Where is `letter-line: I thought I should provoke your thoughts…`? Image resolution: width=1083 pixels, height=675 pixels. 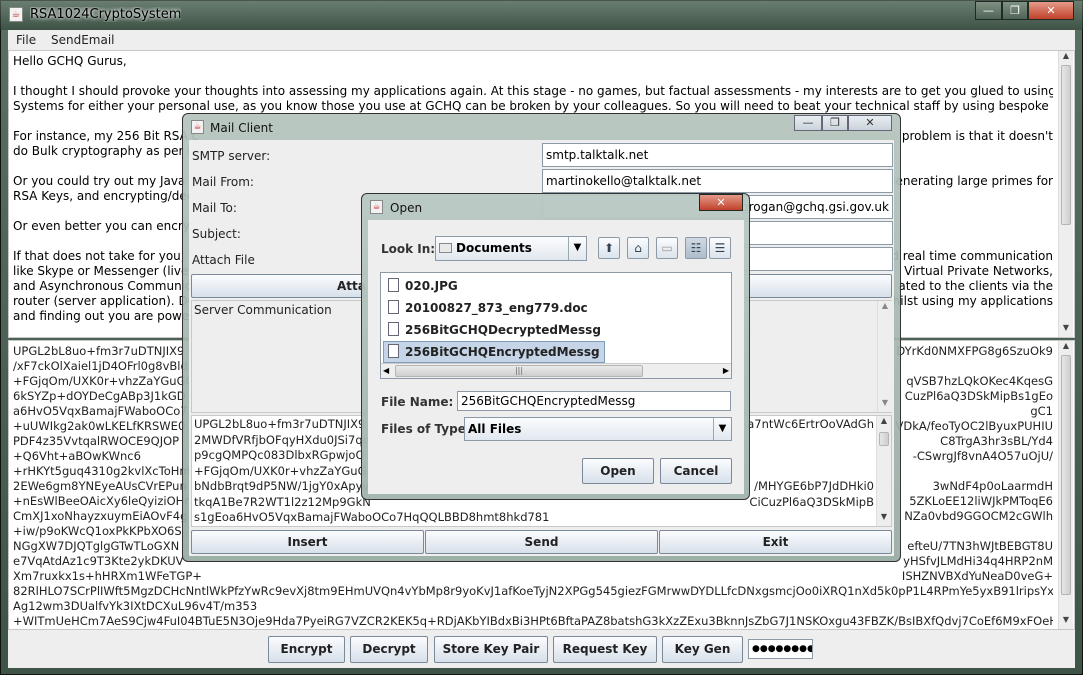 letter-line: I thought I should provoke your thoughts… is located at coordinates (533, 91).